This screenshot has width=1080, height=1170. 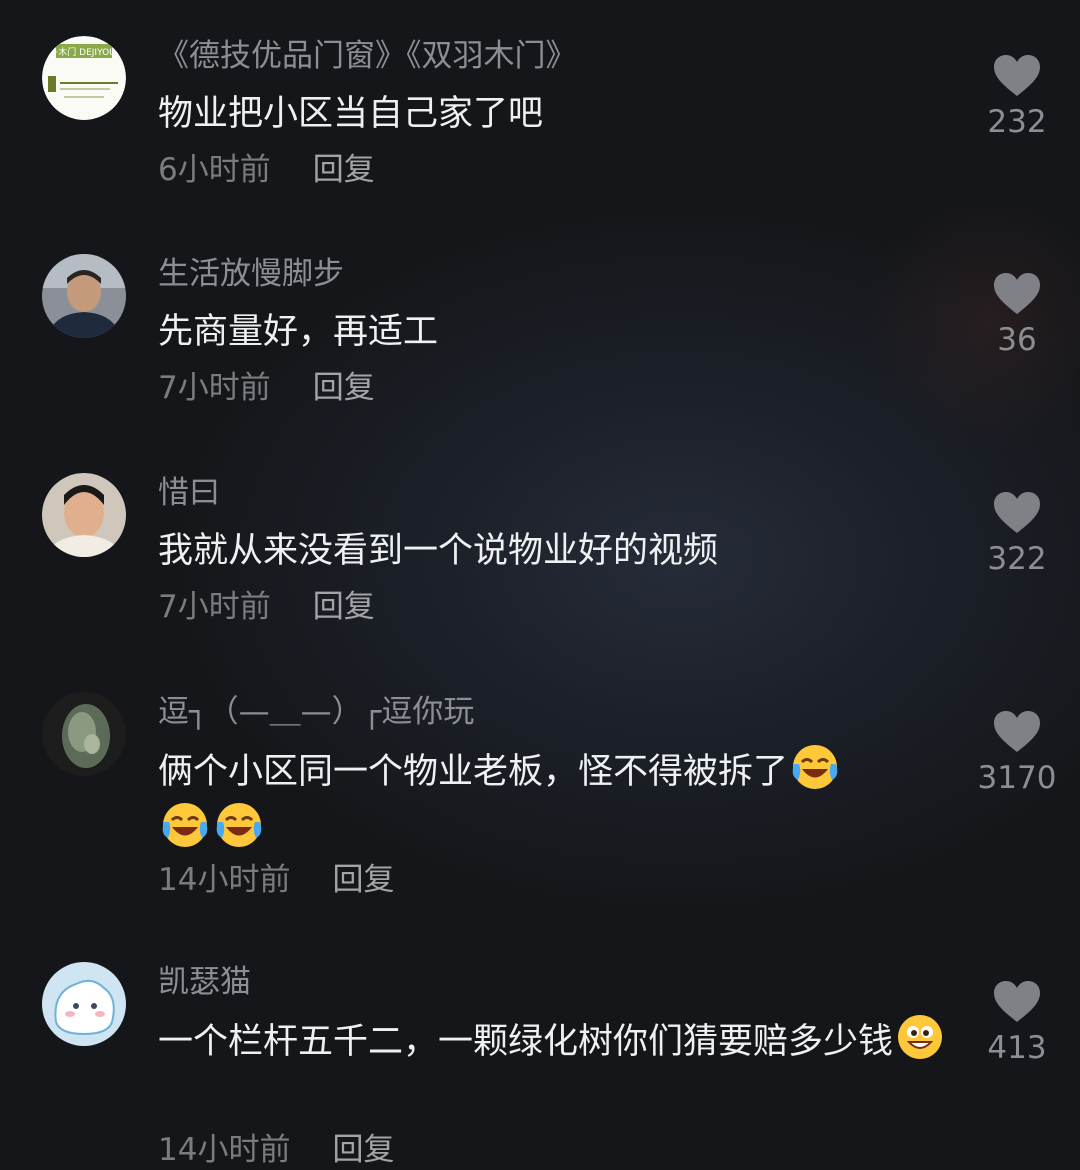 What do you see at coordinates (204, 982) in the screenshot?
I see `comment-username: 凯瑟猫` at bounding box center [204, 982].